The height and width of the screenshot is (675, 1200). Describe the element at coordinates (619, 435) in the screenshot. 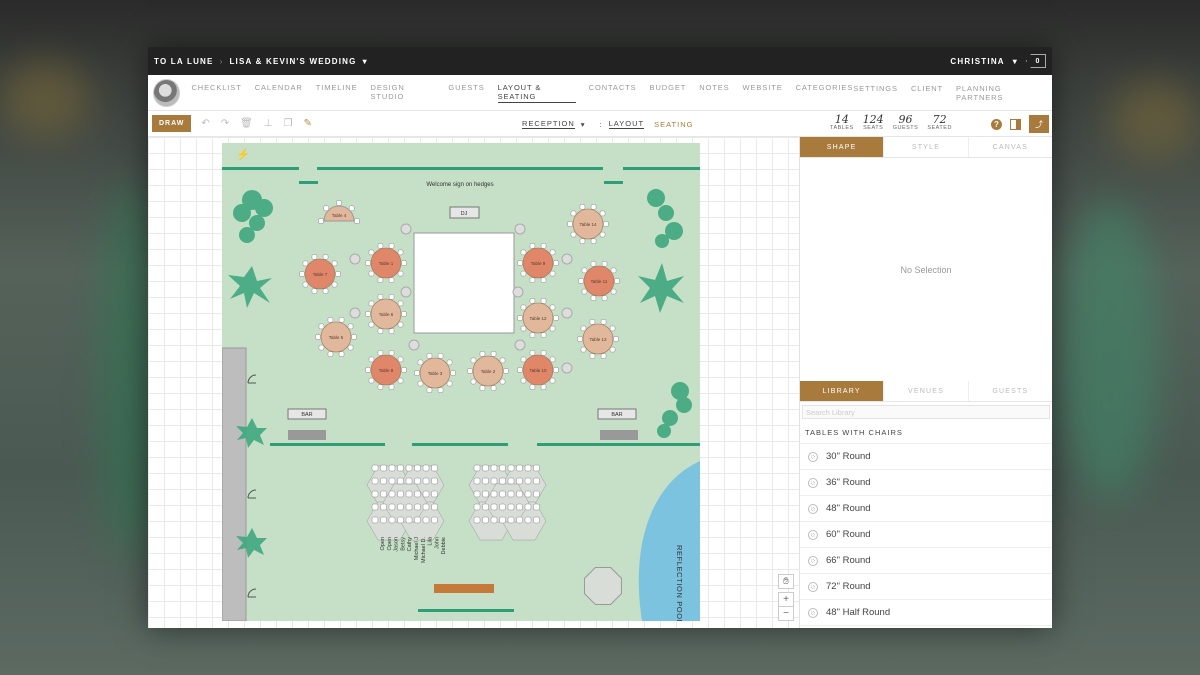

I see `bar-right-counter` at that location.